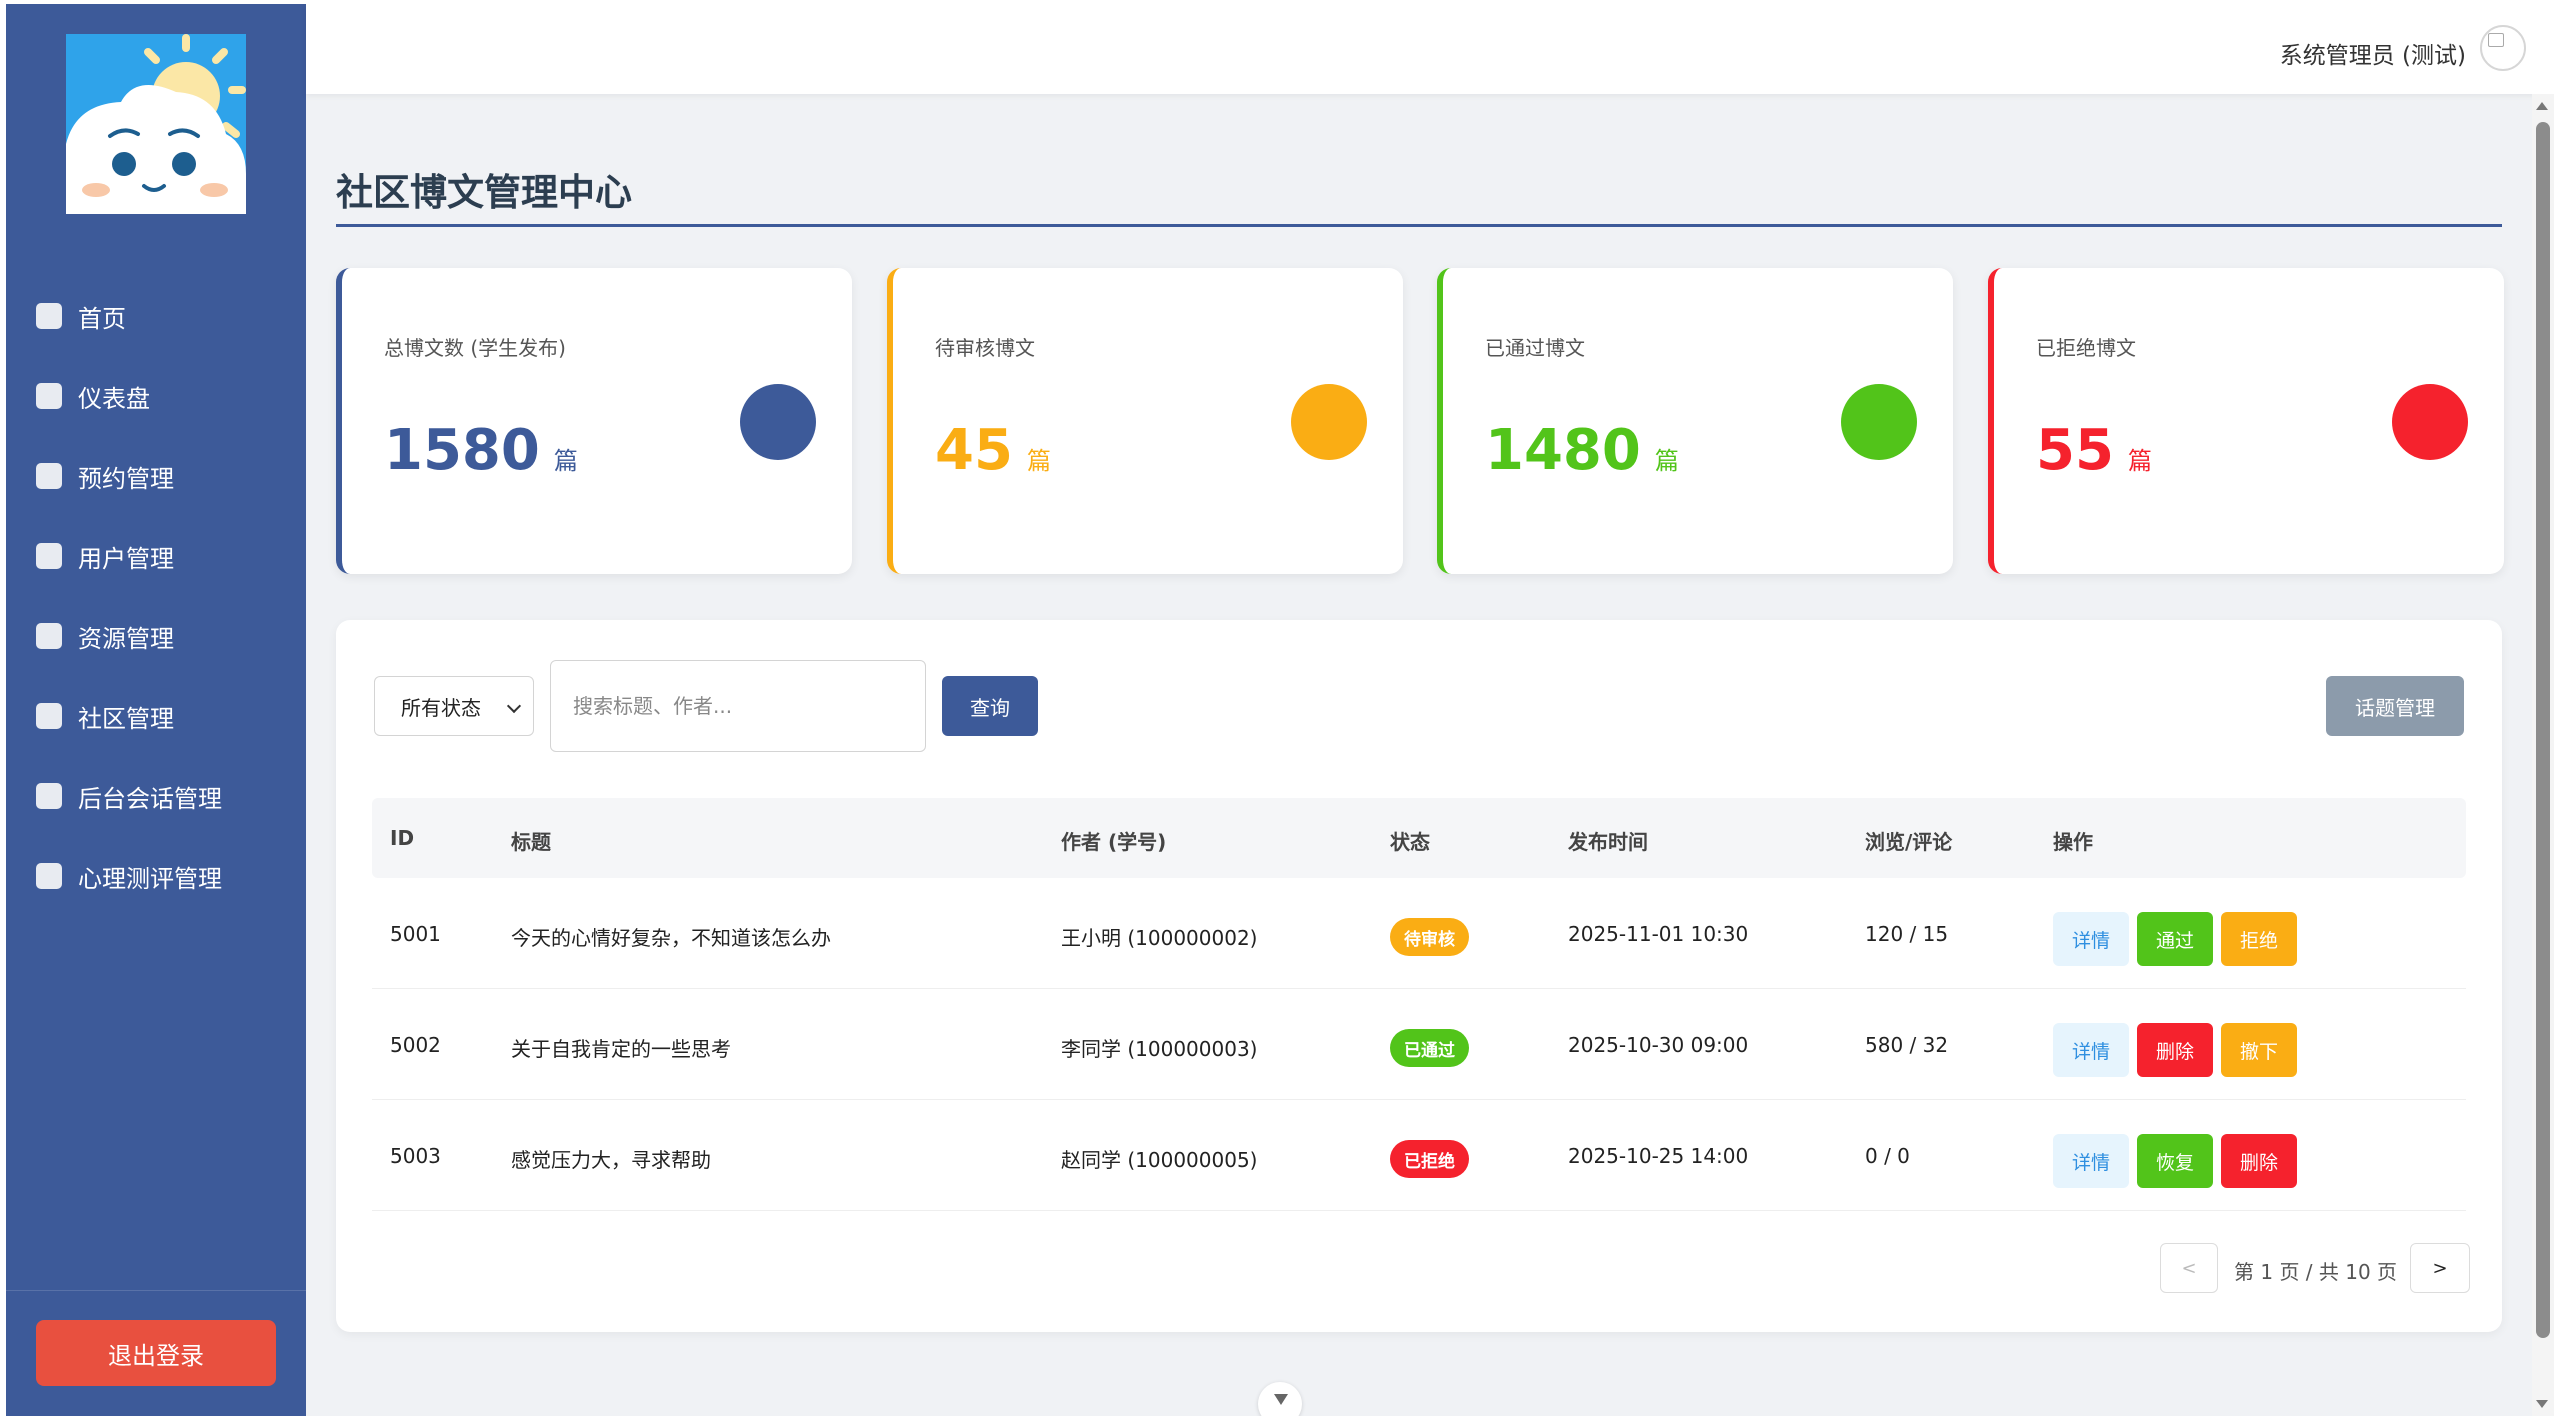 Image resolution: width=2559 pixels, height=1419 pixels. Describe the element at coordinates (2259, 939) in the screenshot. I see `reject-button: 拒绝` at that location.